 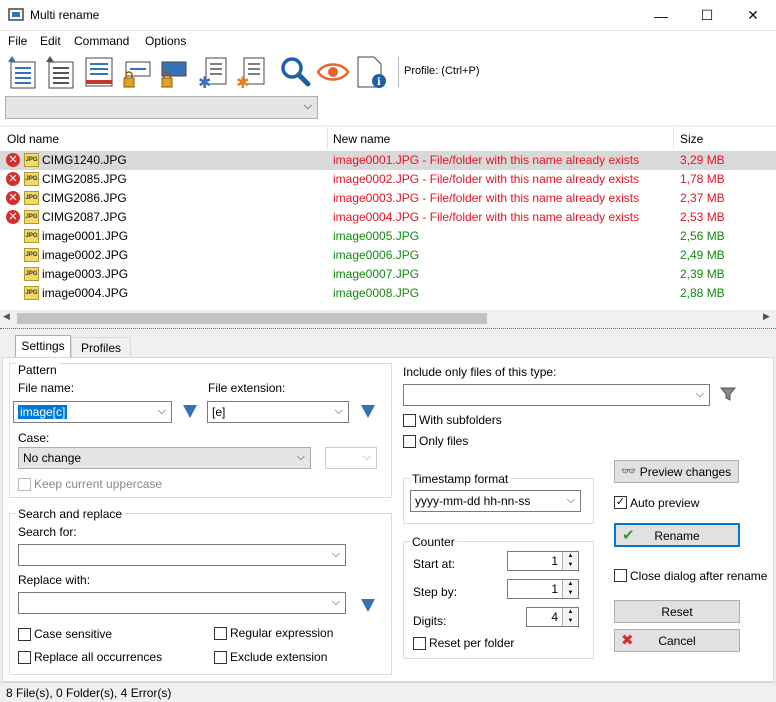 What do you see at coordinates (376, 293) in the screenshot?
I see `new-name-cell: image0008.JPG` at bounding box center [376, 293].